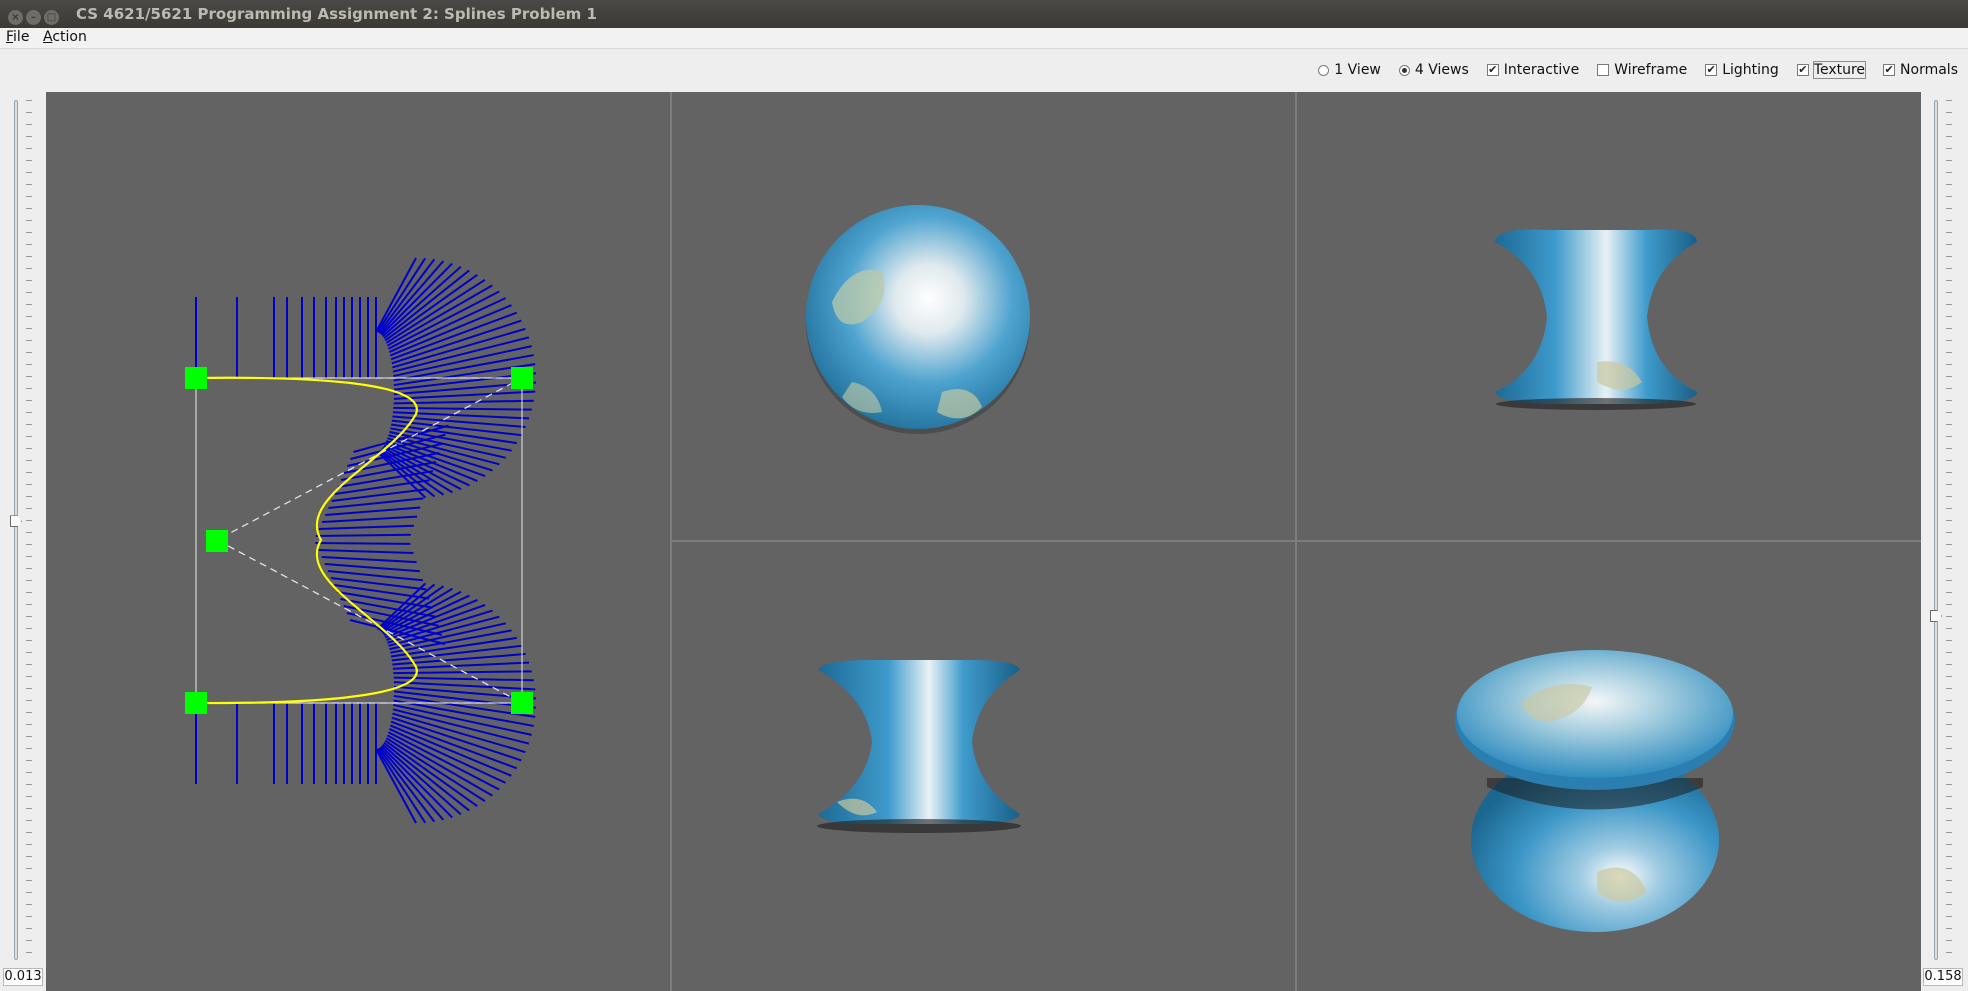  I want to click on top-view, so click(983, 316).